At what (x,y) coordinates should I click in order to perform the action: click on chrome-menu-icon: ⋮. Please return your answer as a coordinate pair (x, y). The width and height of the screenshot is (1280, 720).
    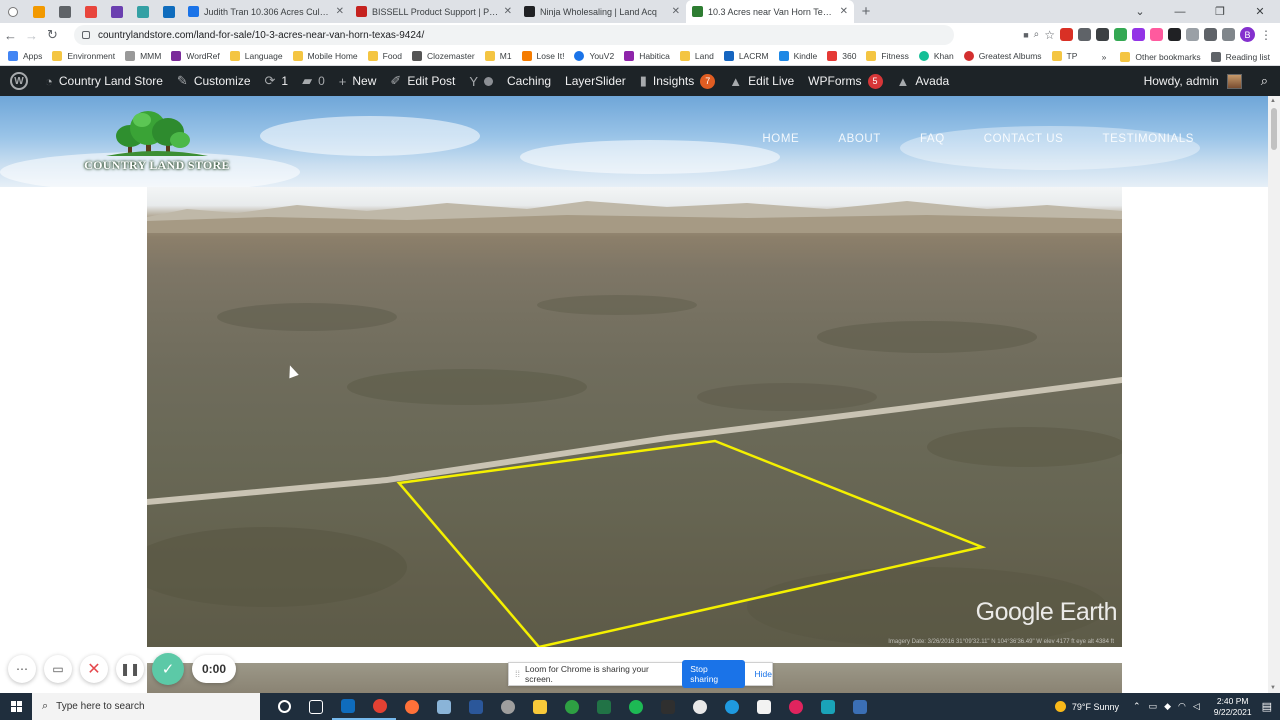
    Looking at the image, I should click on (1266, 35).